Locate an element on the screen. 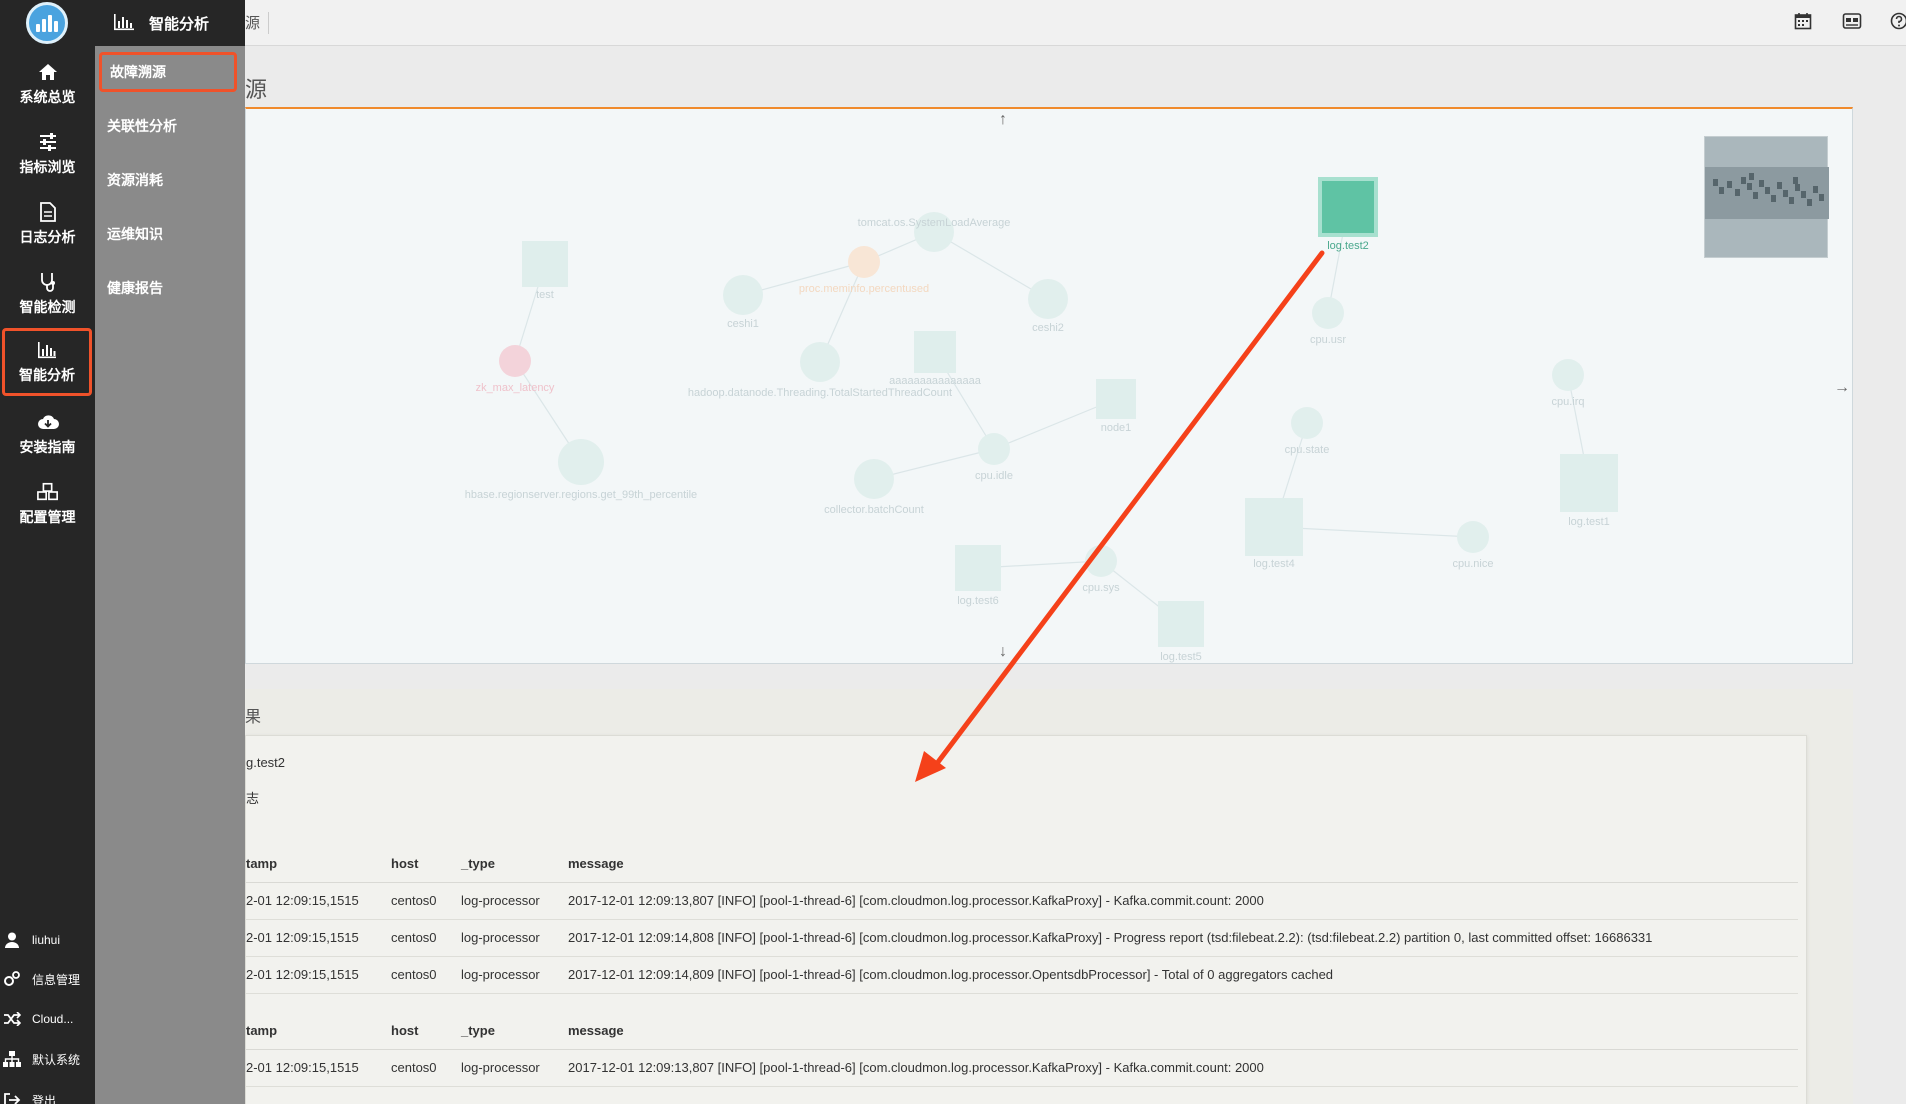 The width and height of the screenshot is (1906, 1104). graph-node: log.test5 is located at coordinates (1181, 632).